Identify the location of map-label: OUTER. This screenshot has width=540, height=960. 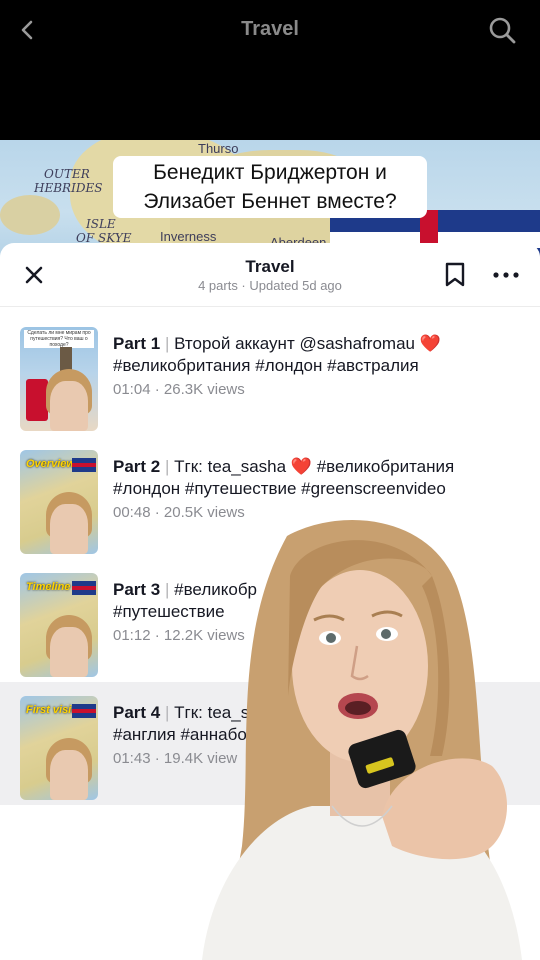
(67, 174).